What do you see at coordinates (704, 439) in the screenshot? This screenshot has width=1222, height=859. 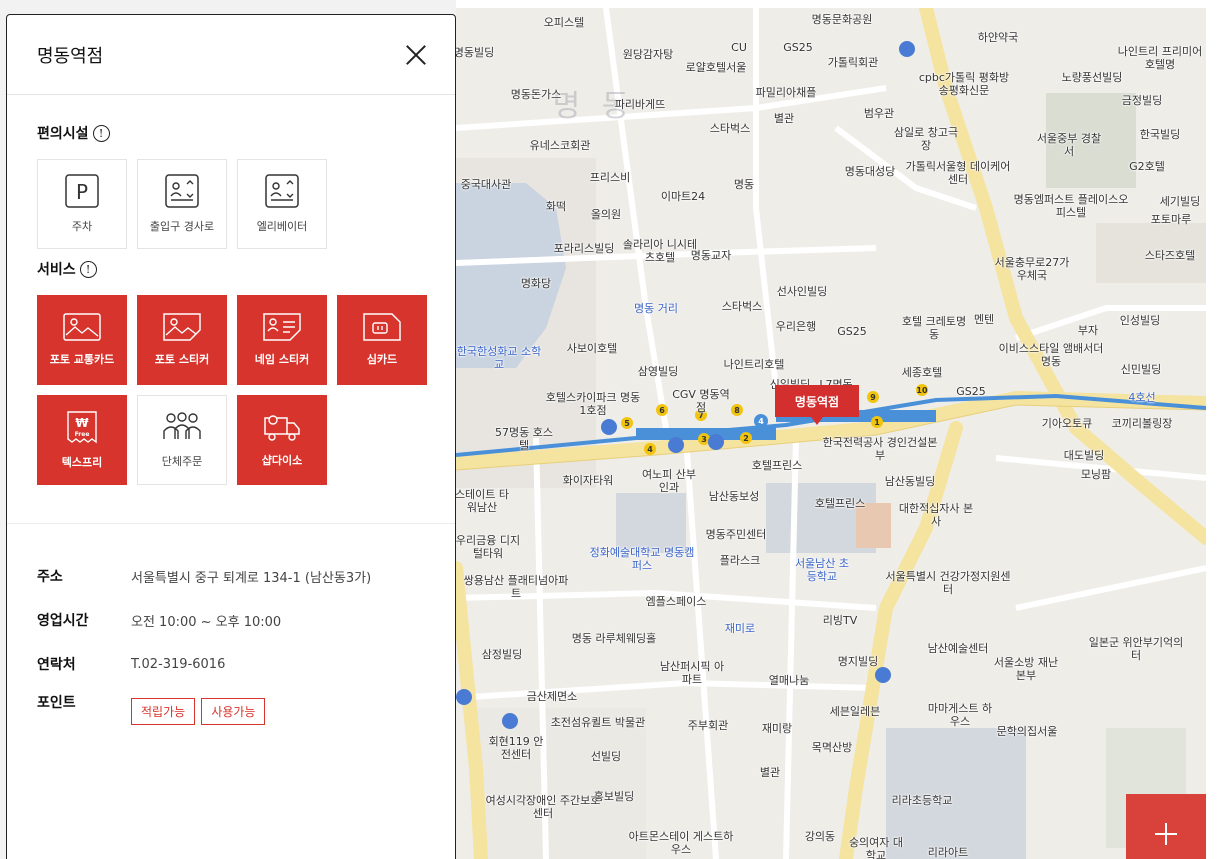 I see `svg-text: 3` at bounding box center [704, 439].